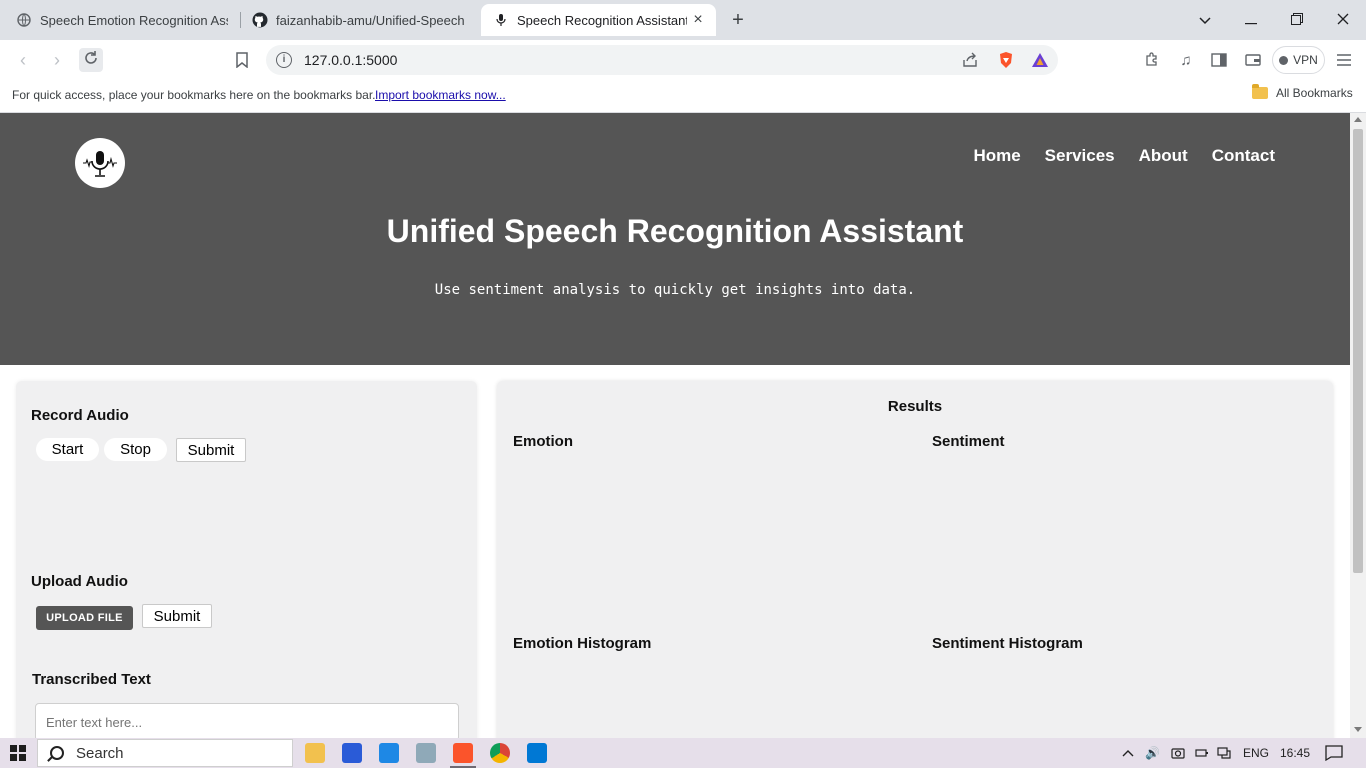 The width and height of the screenshot is (1366, 768). Describe the element at coordinates (683, 753) in the screenshot. I see `windows-taskbar: Search 🔊 ENG 16:45` at that location.